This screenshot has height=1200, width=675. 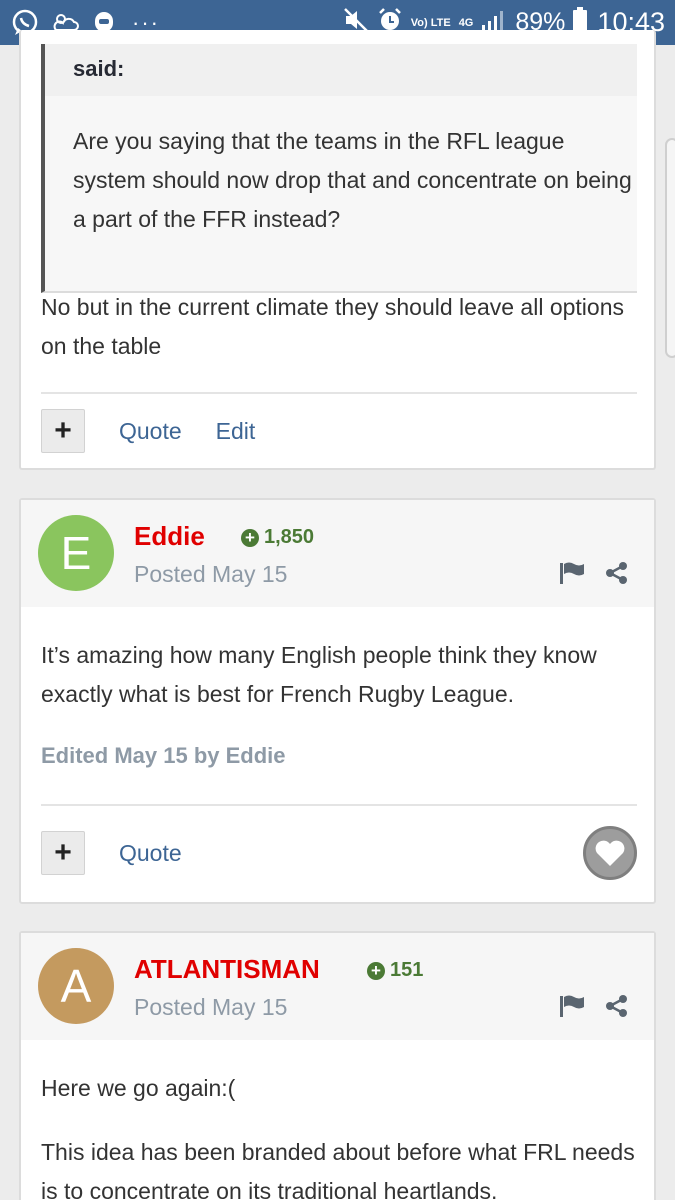 I want to click on post-actions: + Quote Edit, so click(x=339, y=431).